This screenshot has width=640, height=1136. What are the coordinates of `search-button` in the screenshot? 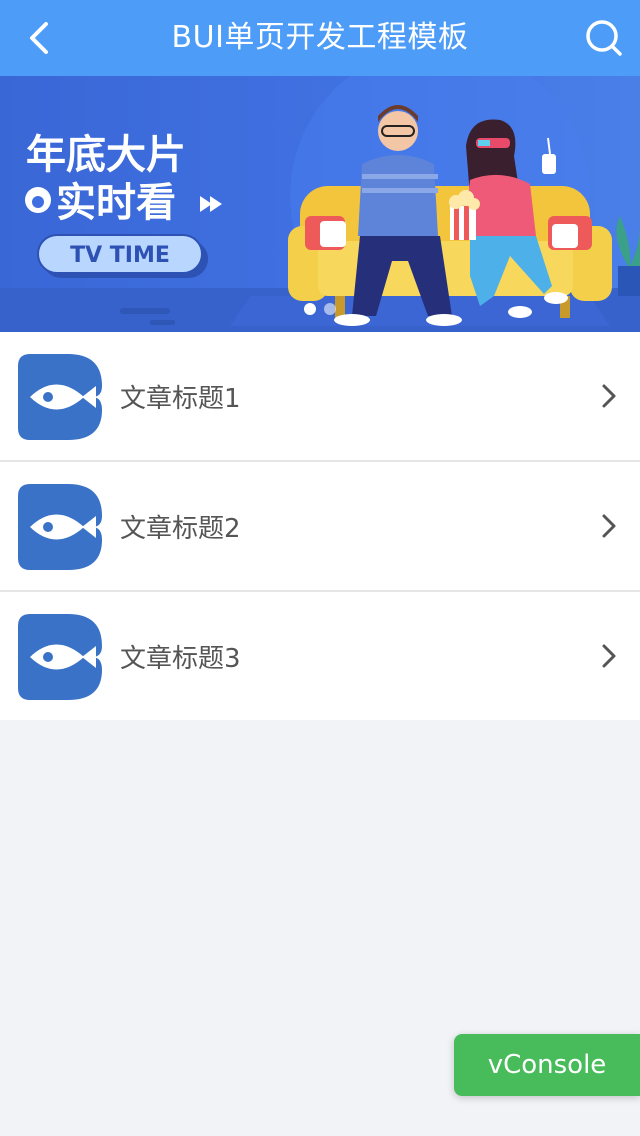 It's located at (604, 38).